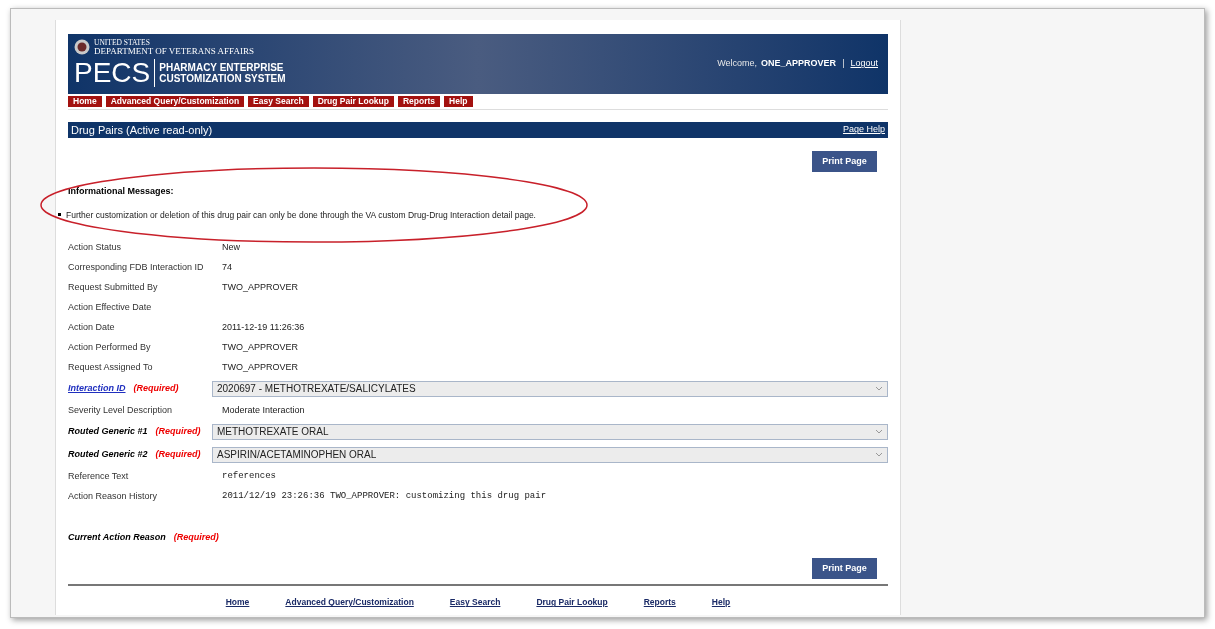 This screenshot has width=1215, height=629. What do you see at coordinates (91, 327) in the screenshot?
I see `field-label: Action Date` at bounding box center [91, 327].